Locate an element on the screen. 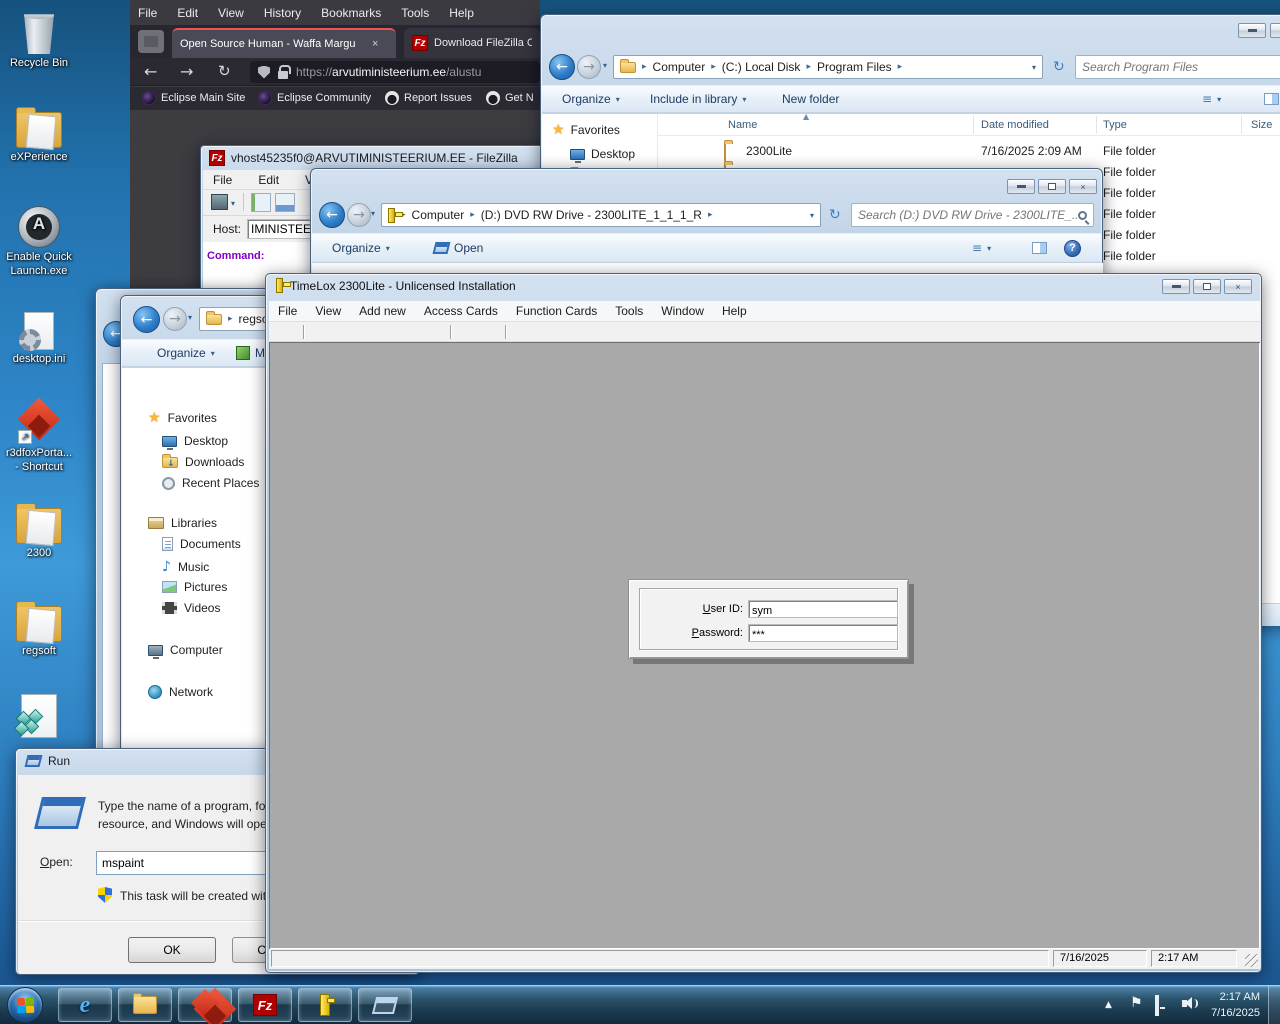 This screenshot has height=1024, width=1280. desktop-icon-experience: eXPerience is located at coordinates (39, 131).